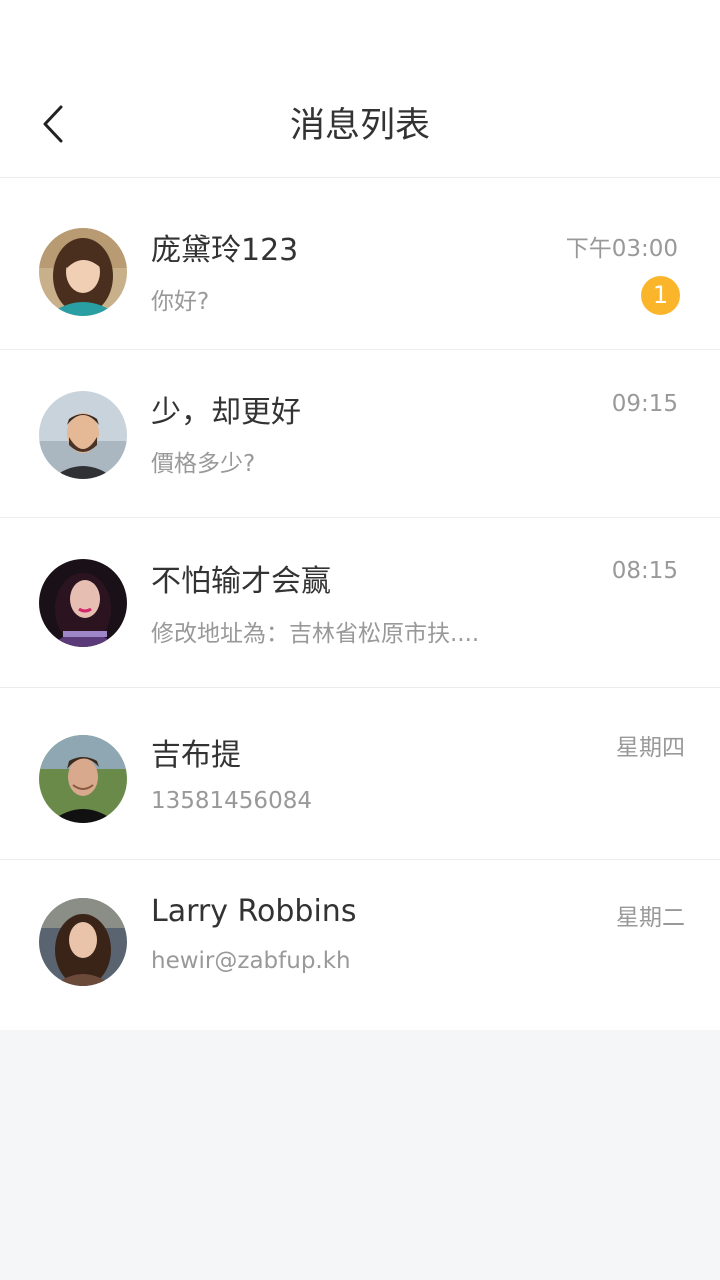 The image size is (720, 1280). I want to click on message-time: 星期二, so click(650, 918).